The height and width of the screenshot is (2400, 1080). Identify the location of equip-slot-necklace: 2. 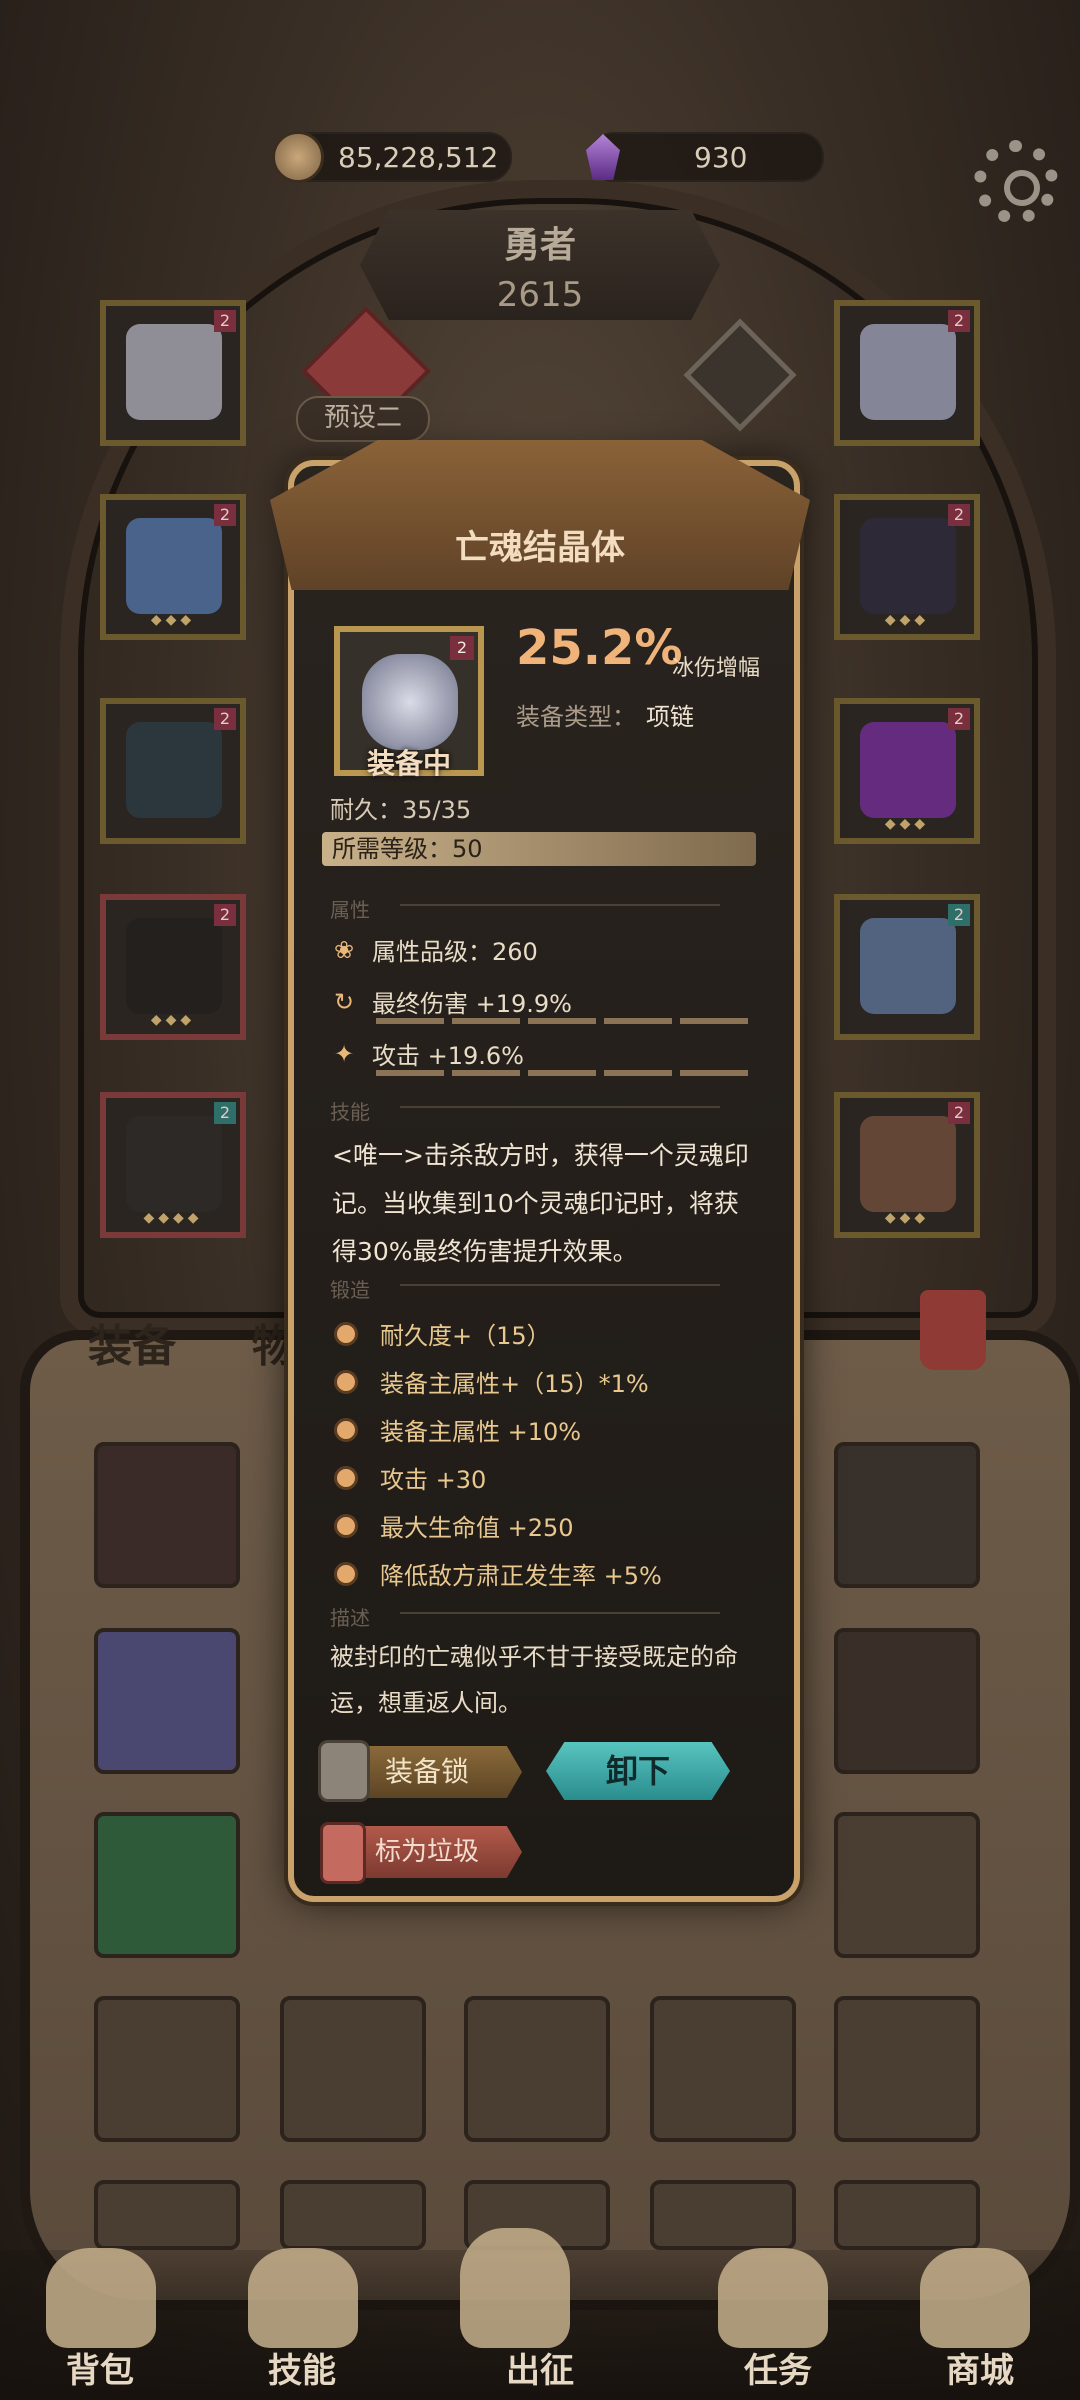
(907, 373).